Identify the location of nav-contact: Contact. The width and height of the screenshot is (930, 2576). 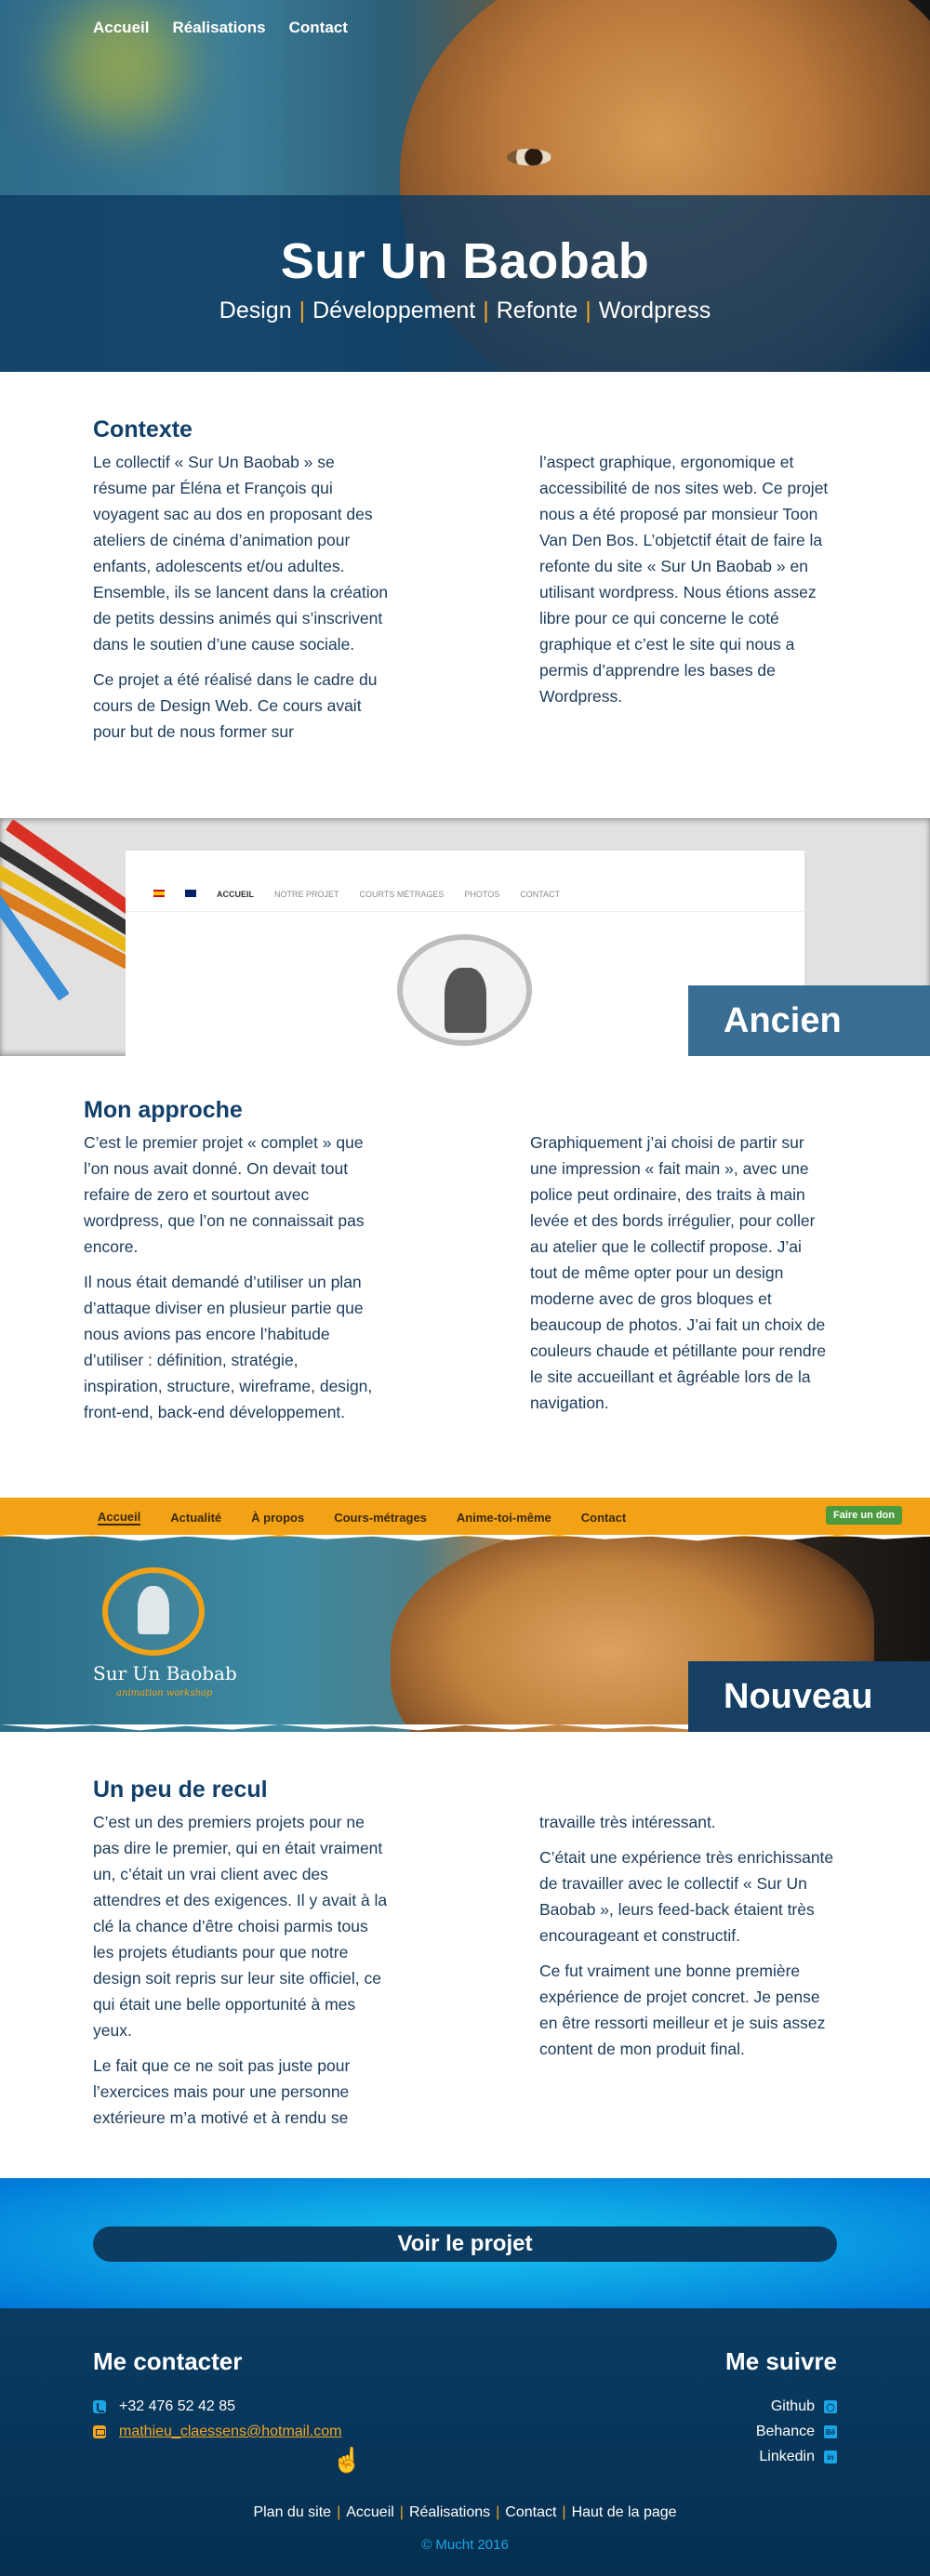
(318, 28).